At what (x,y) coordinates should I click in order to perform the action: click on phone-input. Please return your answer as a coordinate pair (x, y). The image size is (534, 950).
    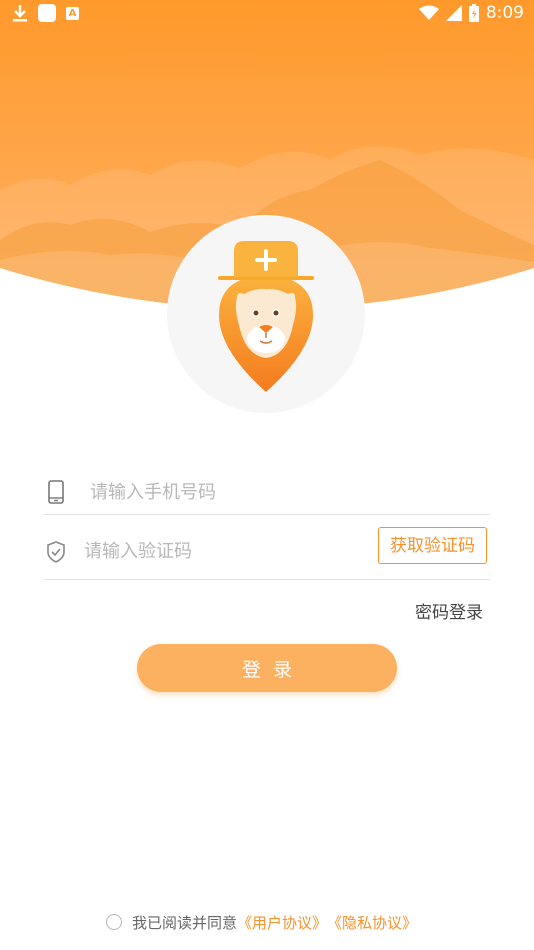
    Looking at the image, I should click on (280, 492).